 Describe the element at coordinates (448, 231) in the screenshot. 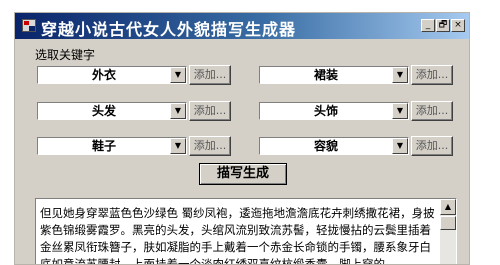

I see `vertical-scrollbar: ▲` at that location.